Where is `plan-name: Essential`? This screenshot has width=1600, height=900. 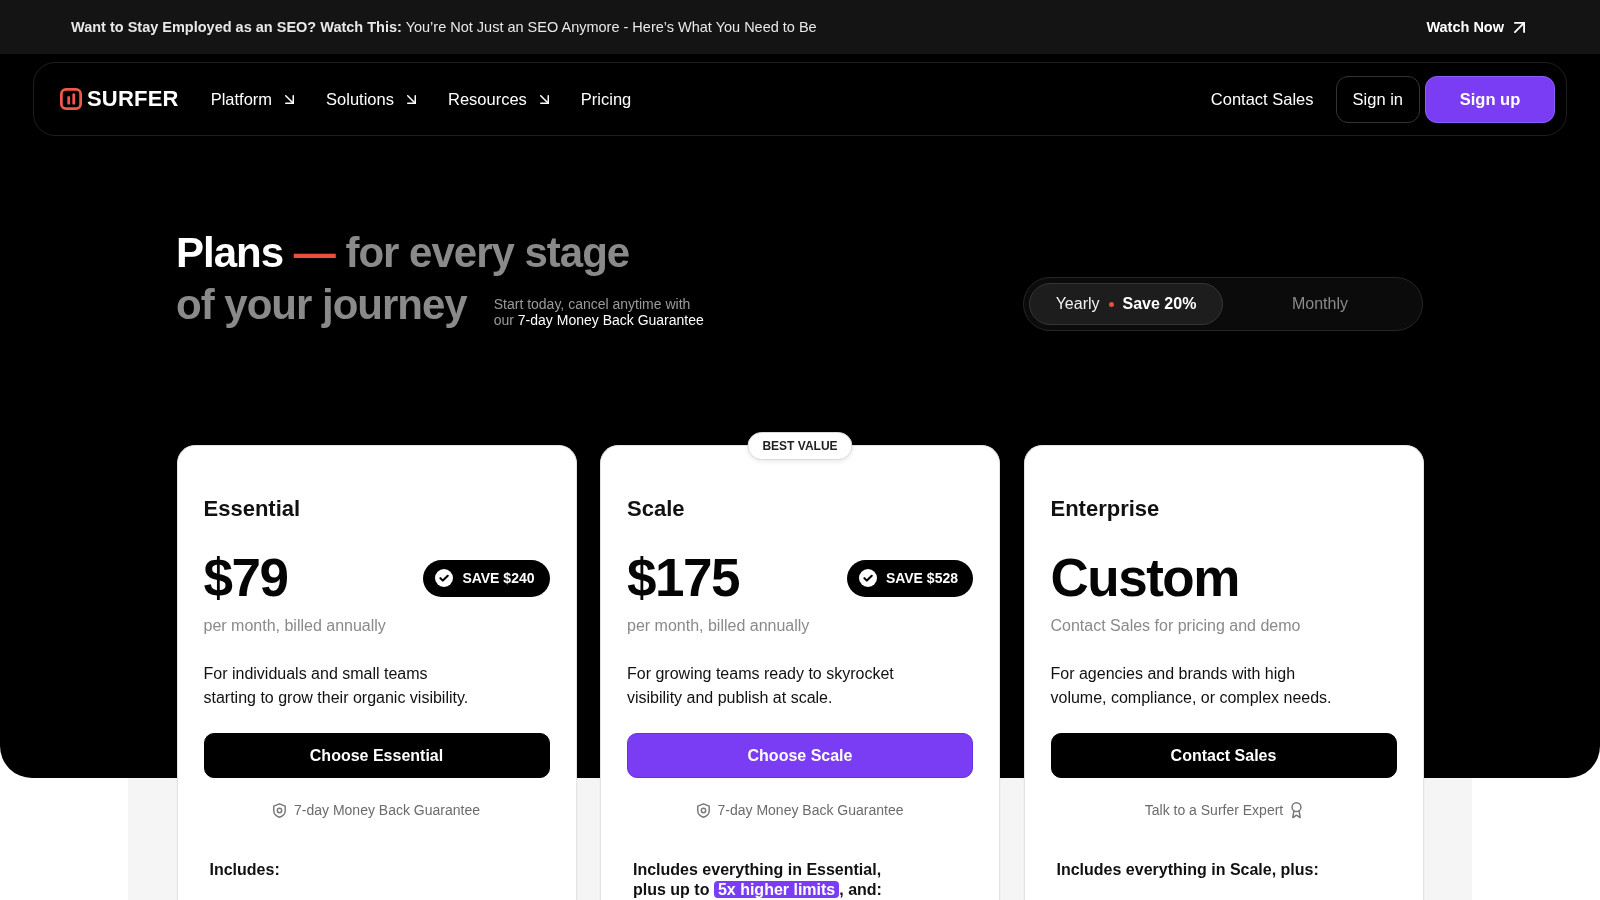 plan-name: Essential is located at coordinates (252, 509).